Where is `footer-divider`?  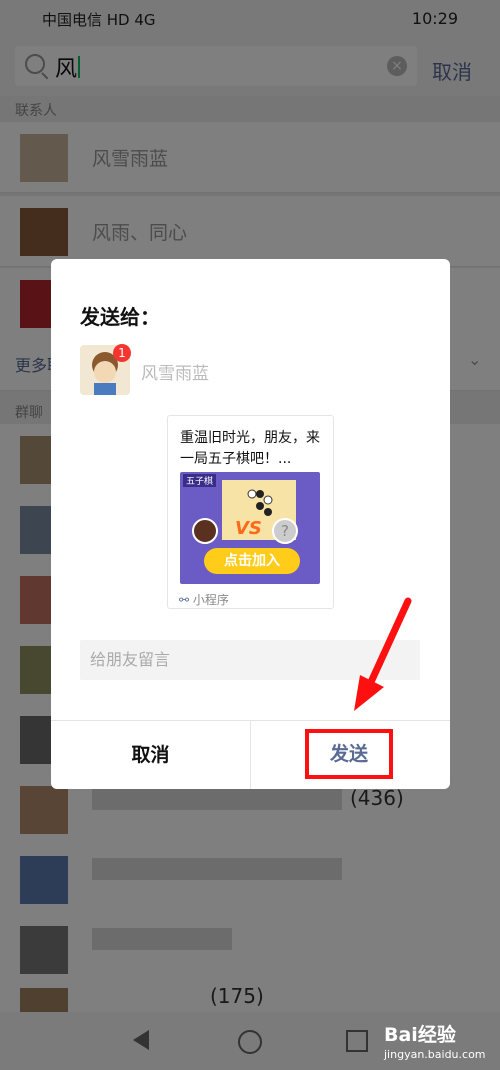
footer-divider is located at coordinates (250, 755).